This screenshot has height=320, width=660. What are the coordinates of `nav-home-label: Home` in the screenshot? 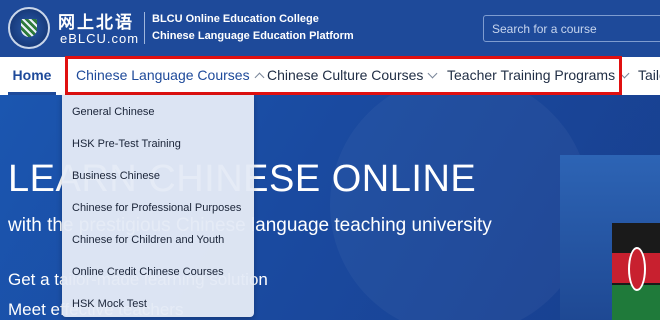 It's located at (32, 75).